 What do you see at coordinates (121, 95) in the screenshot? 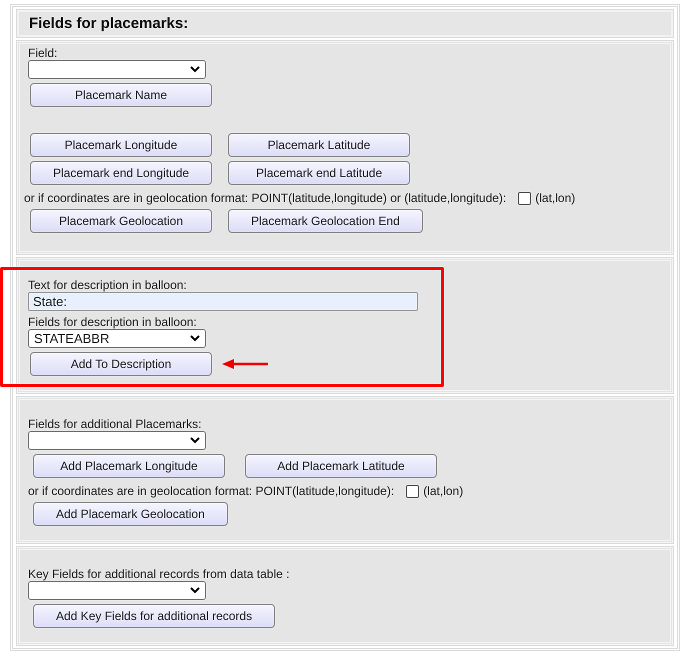
I see `action-button: Placemark Name` at bounding box center [121, 95].